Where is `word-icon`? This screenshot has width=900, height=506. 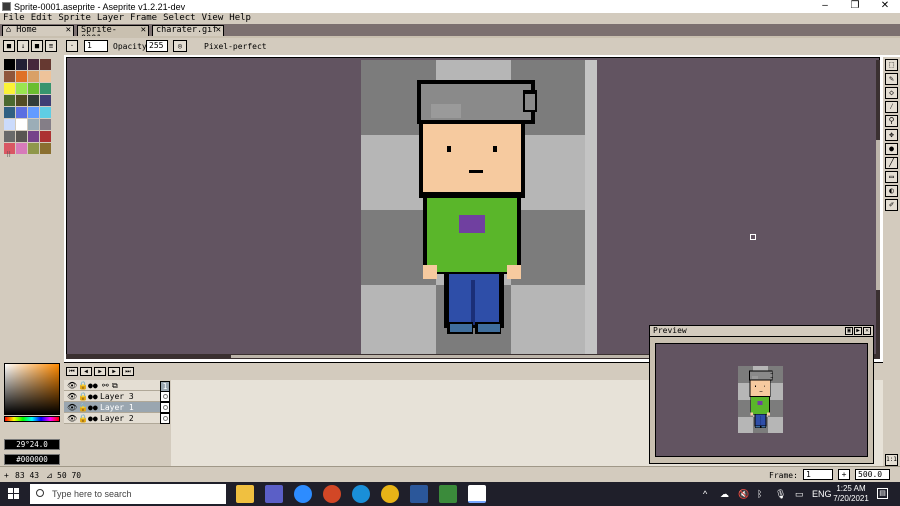 word-icon is located at coordinates (419, 494).